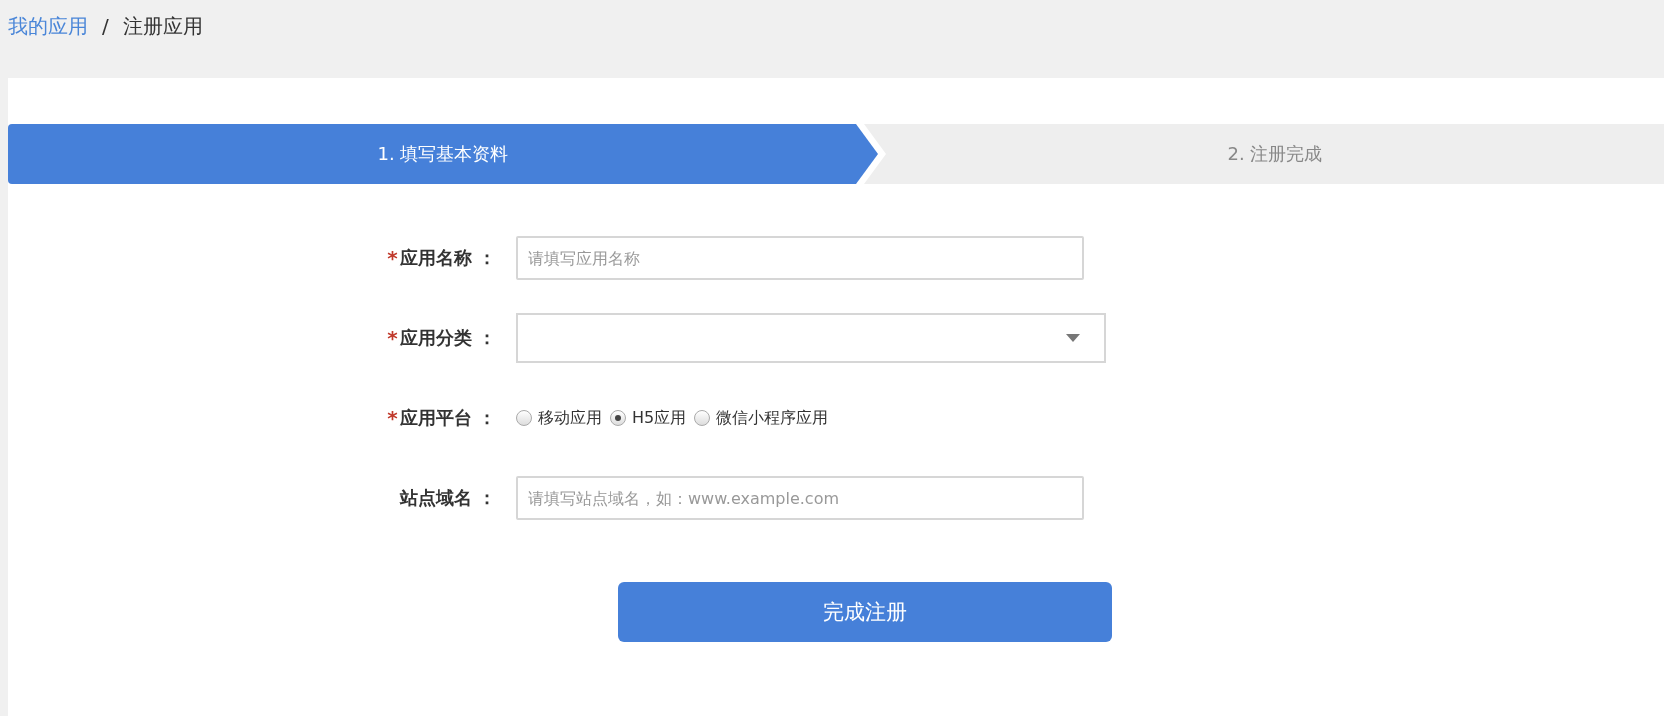  What do you see at coordinates (800, 498) in the screenshot?
I see `text-input-field: 请填写站点域名，如：www.example.com` at bounding box center [800, 498].